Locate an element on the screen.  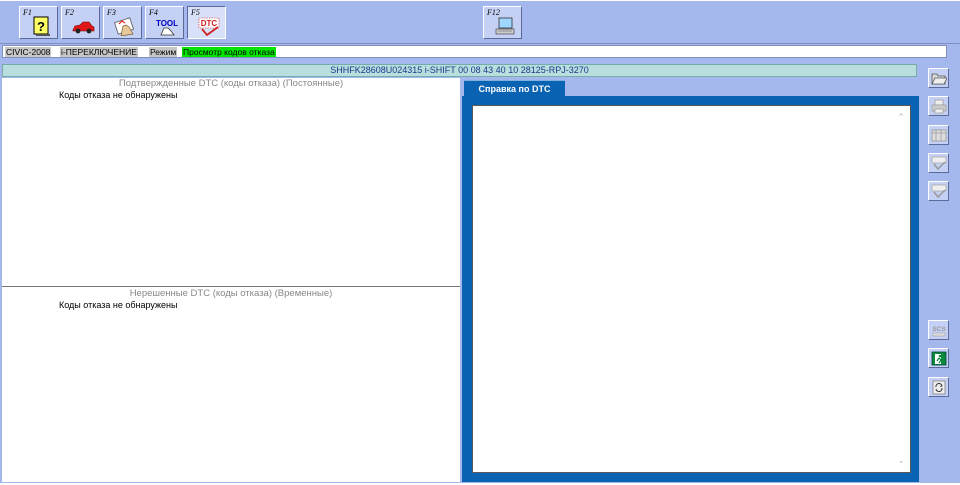
tool-icon: TOOL is located at coordinates (167, 27).